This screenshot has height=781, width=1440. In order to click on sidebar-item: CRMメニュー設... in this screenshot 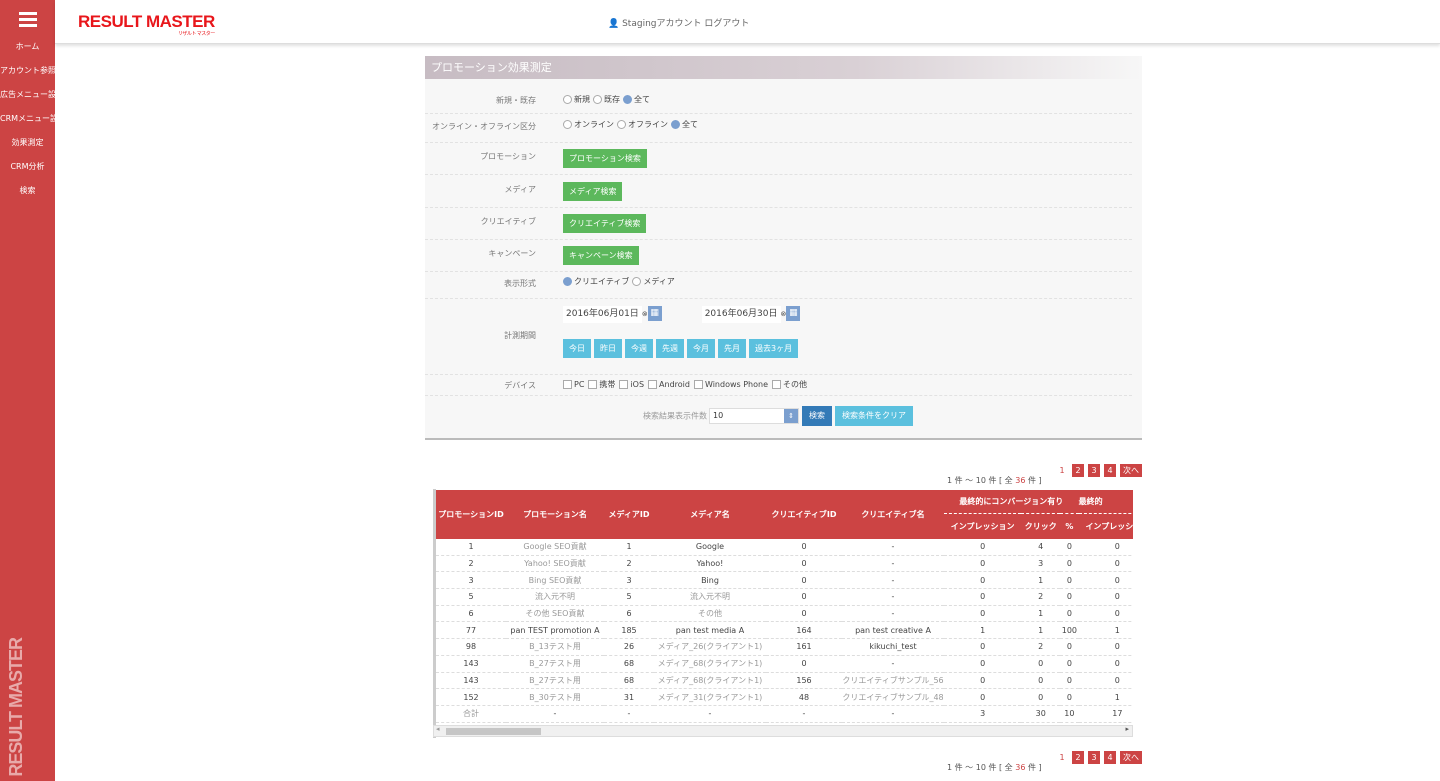, I will do `click(27, 119)`.